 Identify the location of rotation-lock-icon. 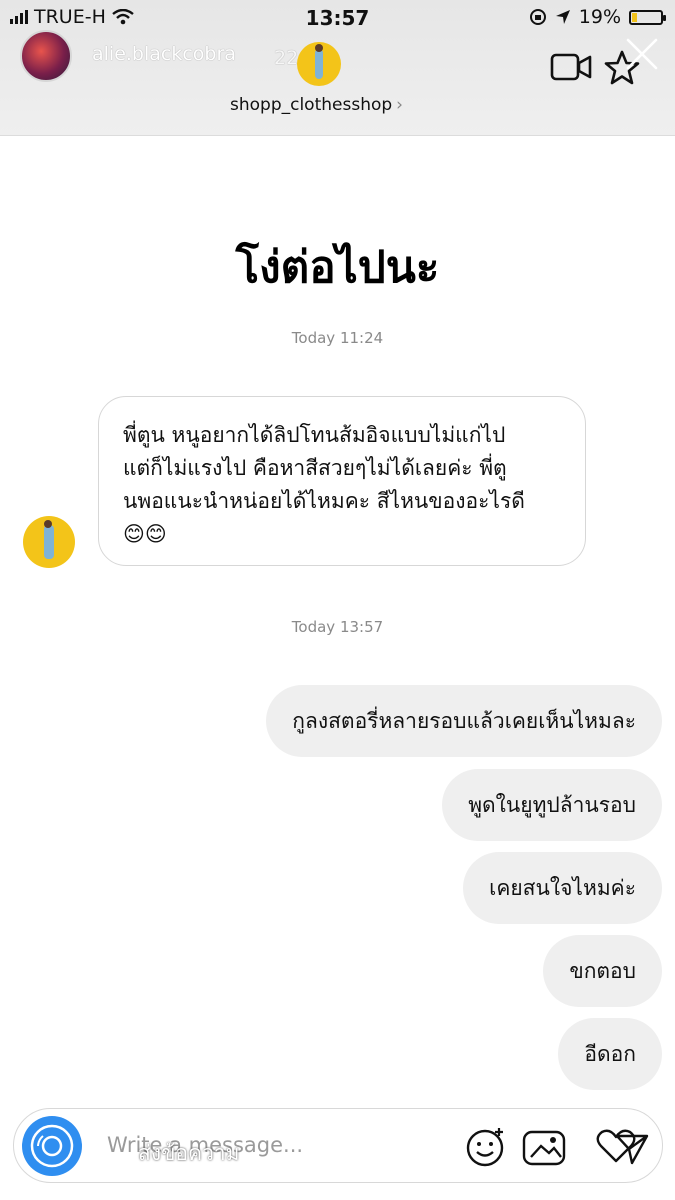
(537, 17).